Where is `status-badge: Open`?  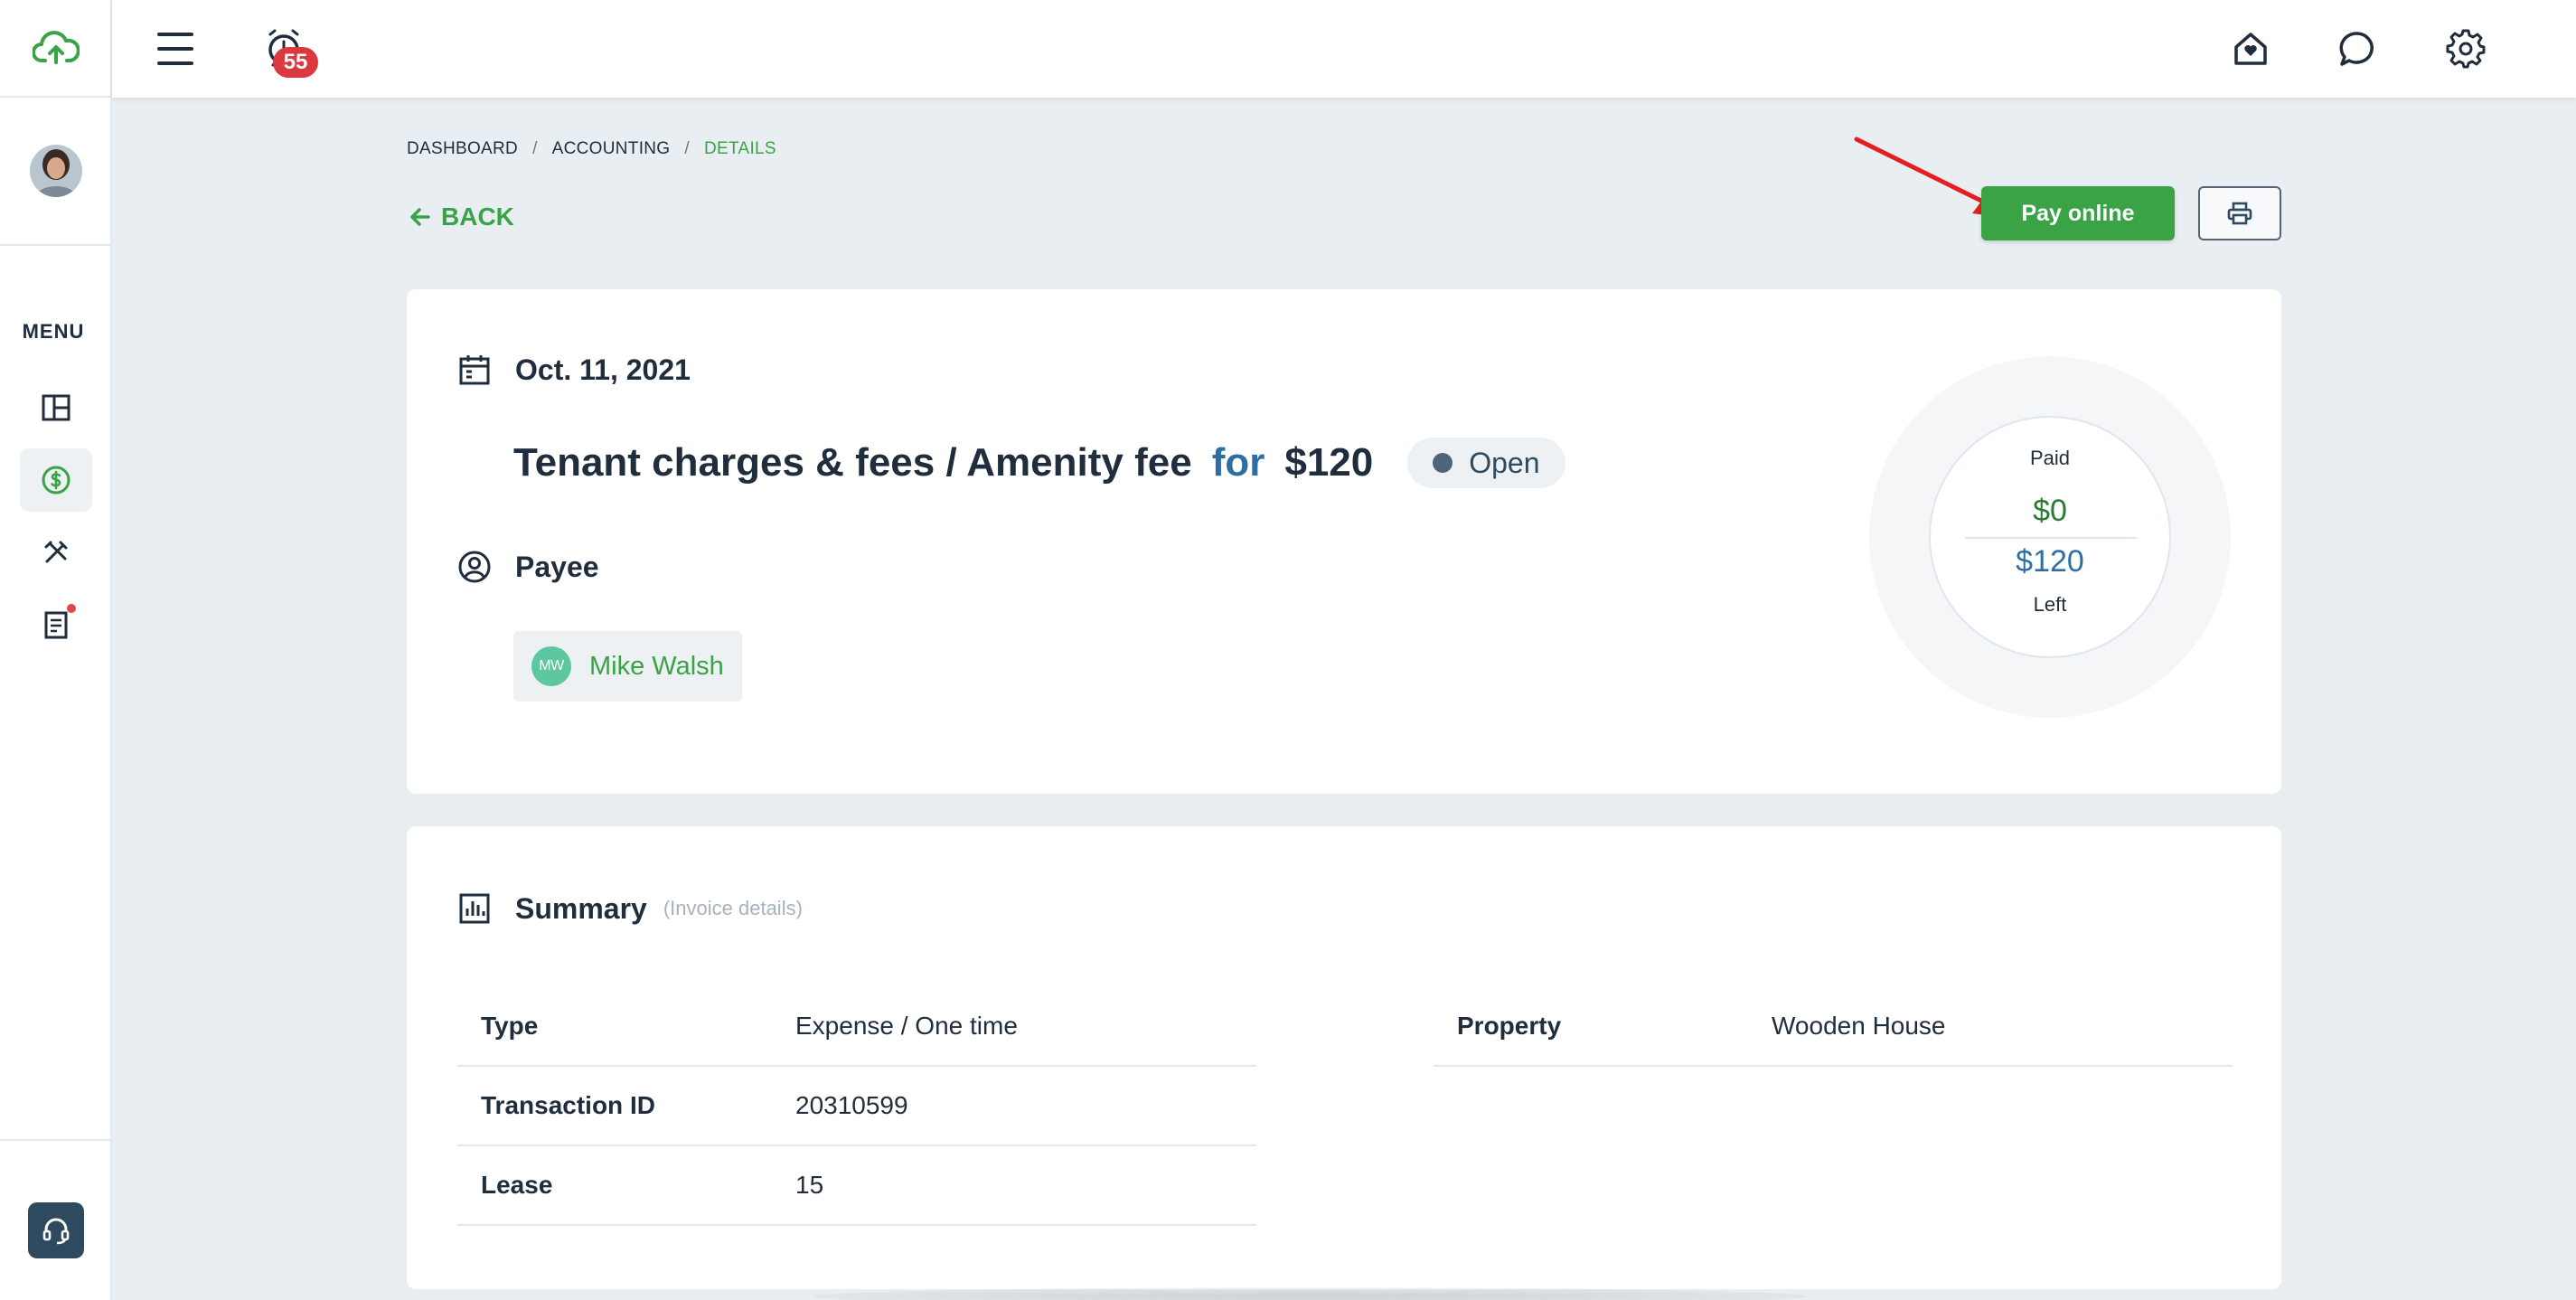 status-badge: Open is located at coordinates (1486, 463).